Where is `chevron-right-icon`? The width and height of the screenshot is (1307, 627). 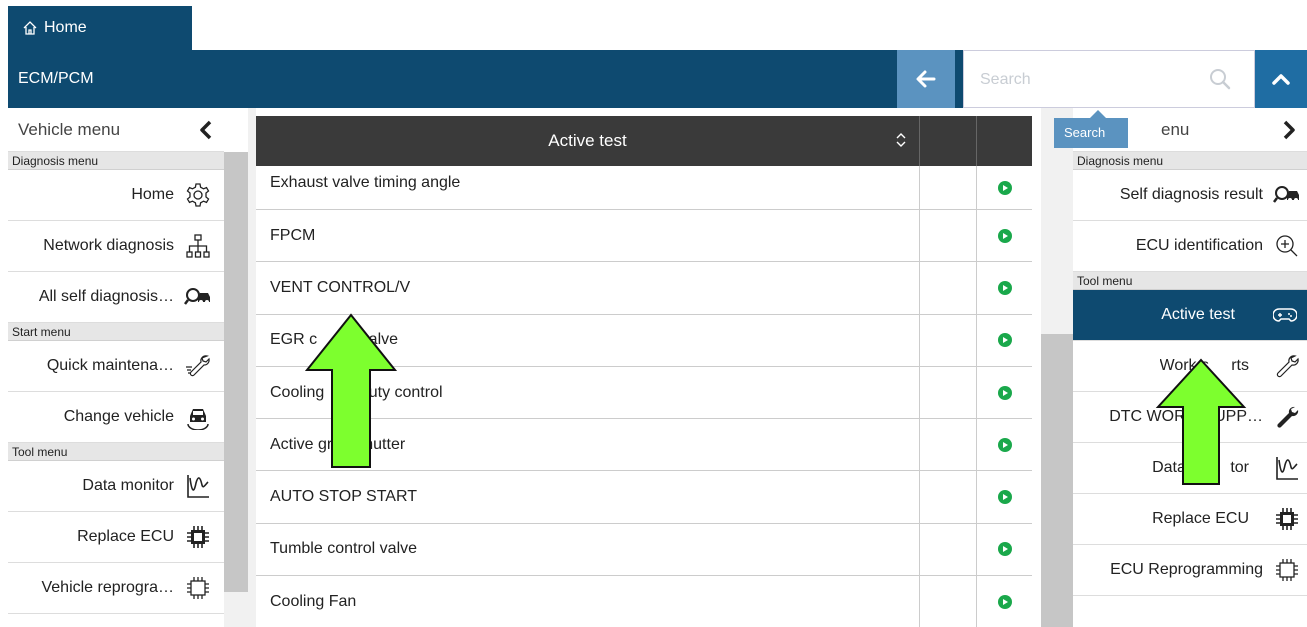
chevron-right-icon is located at coordinates (1289, 130).